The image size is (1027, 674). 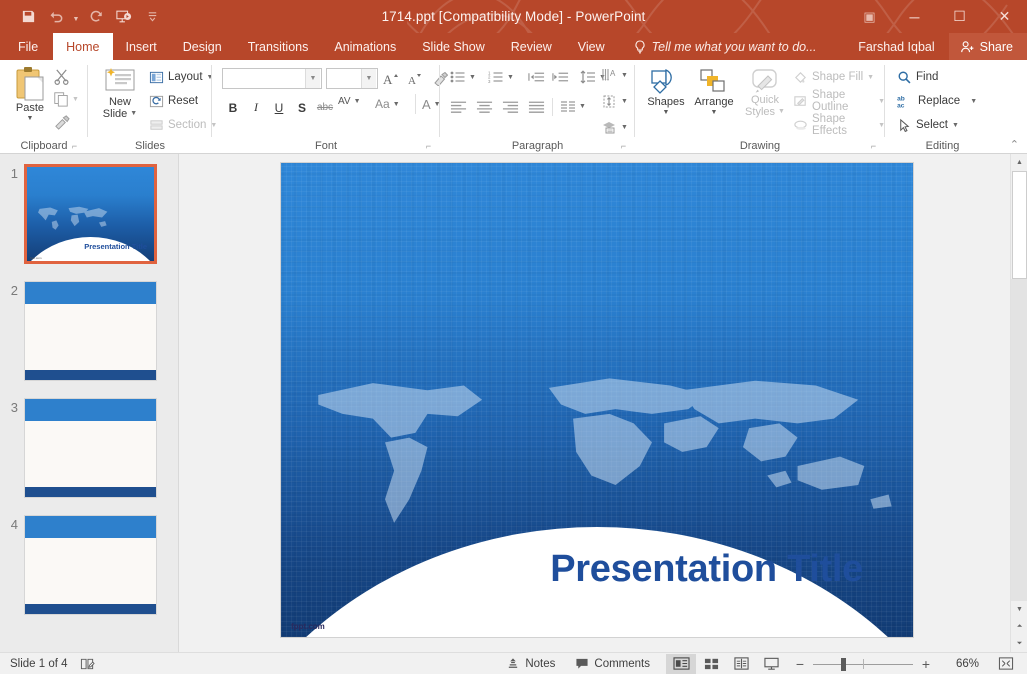 I want to click on format-painter-icon, so click(x=61, y=122).